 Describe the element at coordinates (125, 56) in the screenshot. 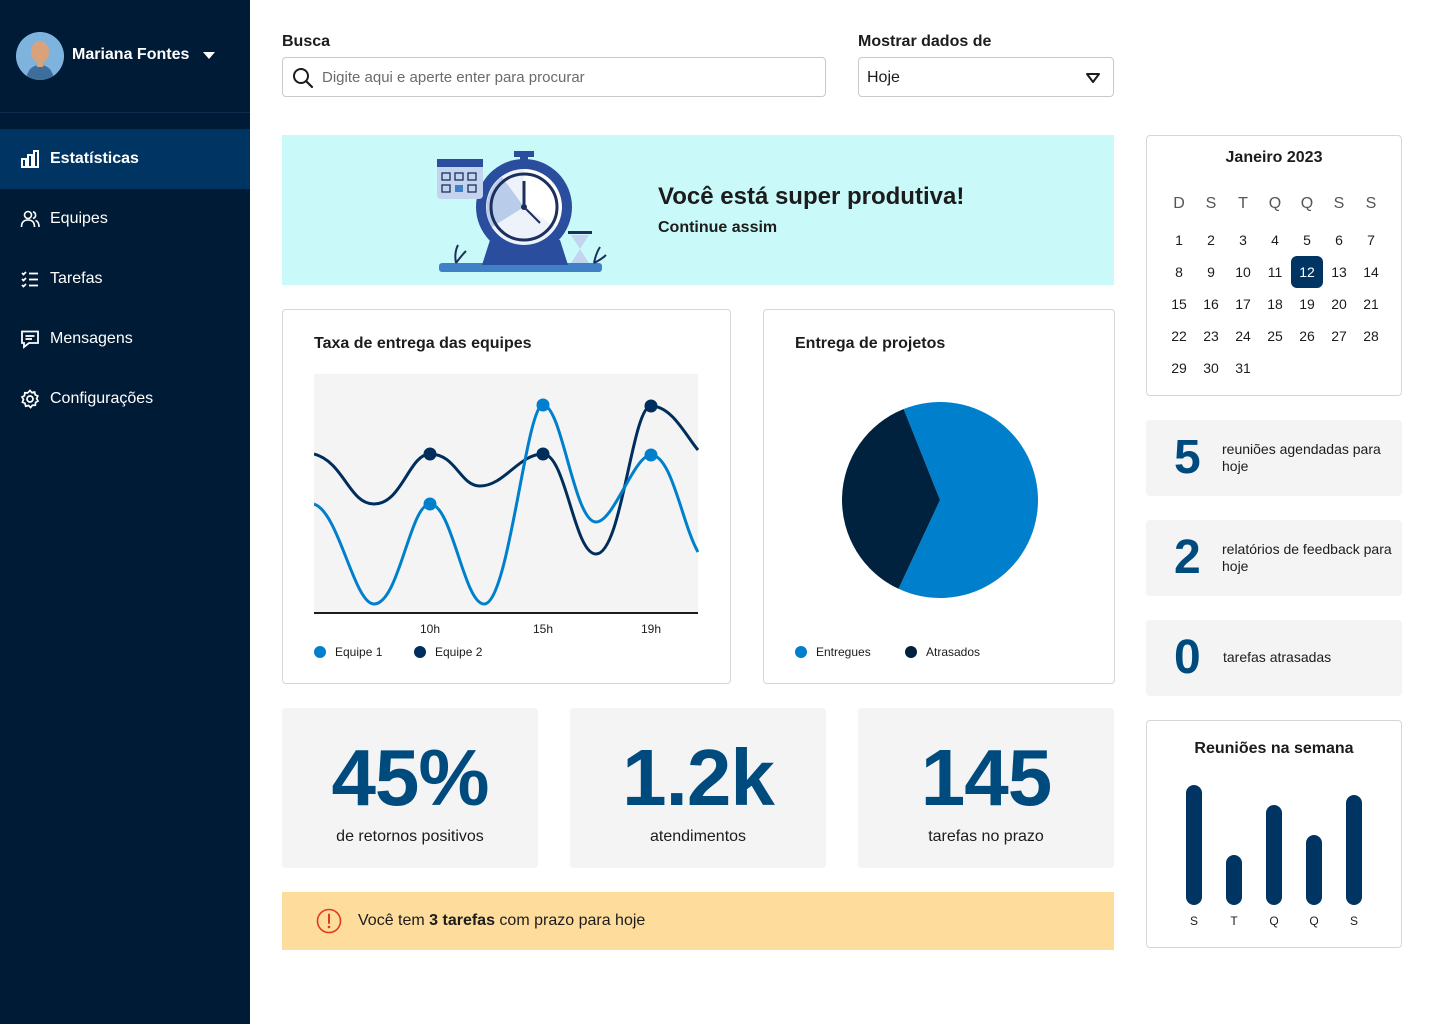

I see `profile-menu: Mariana Fontes` at that location.